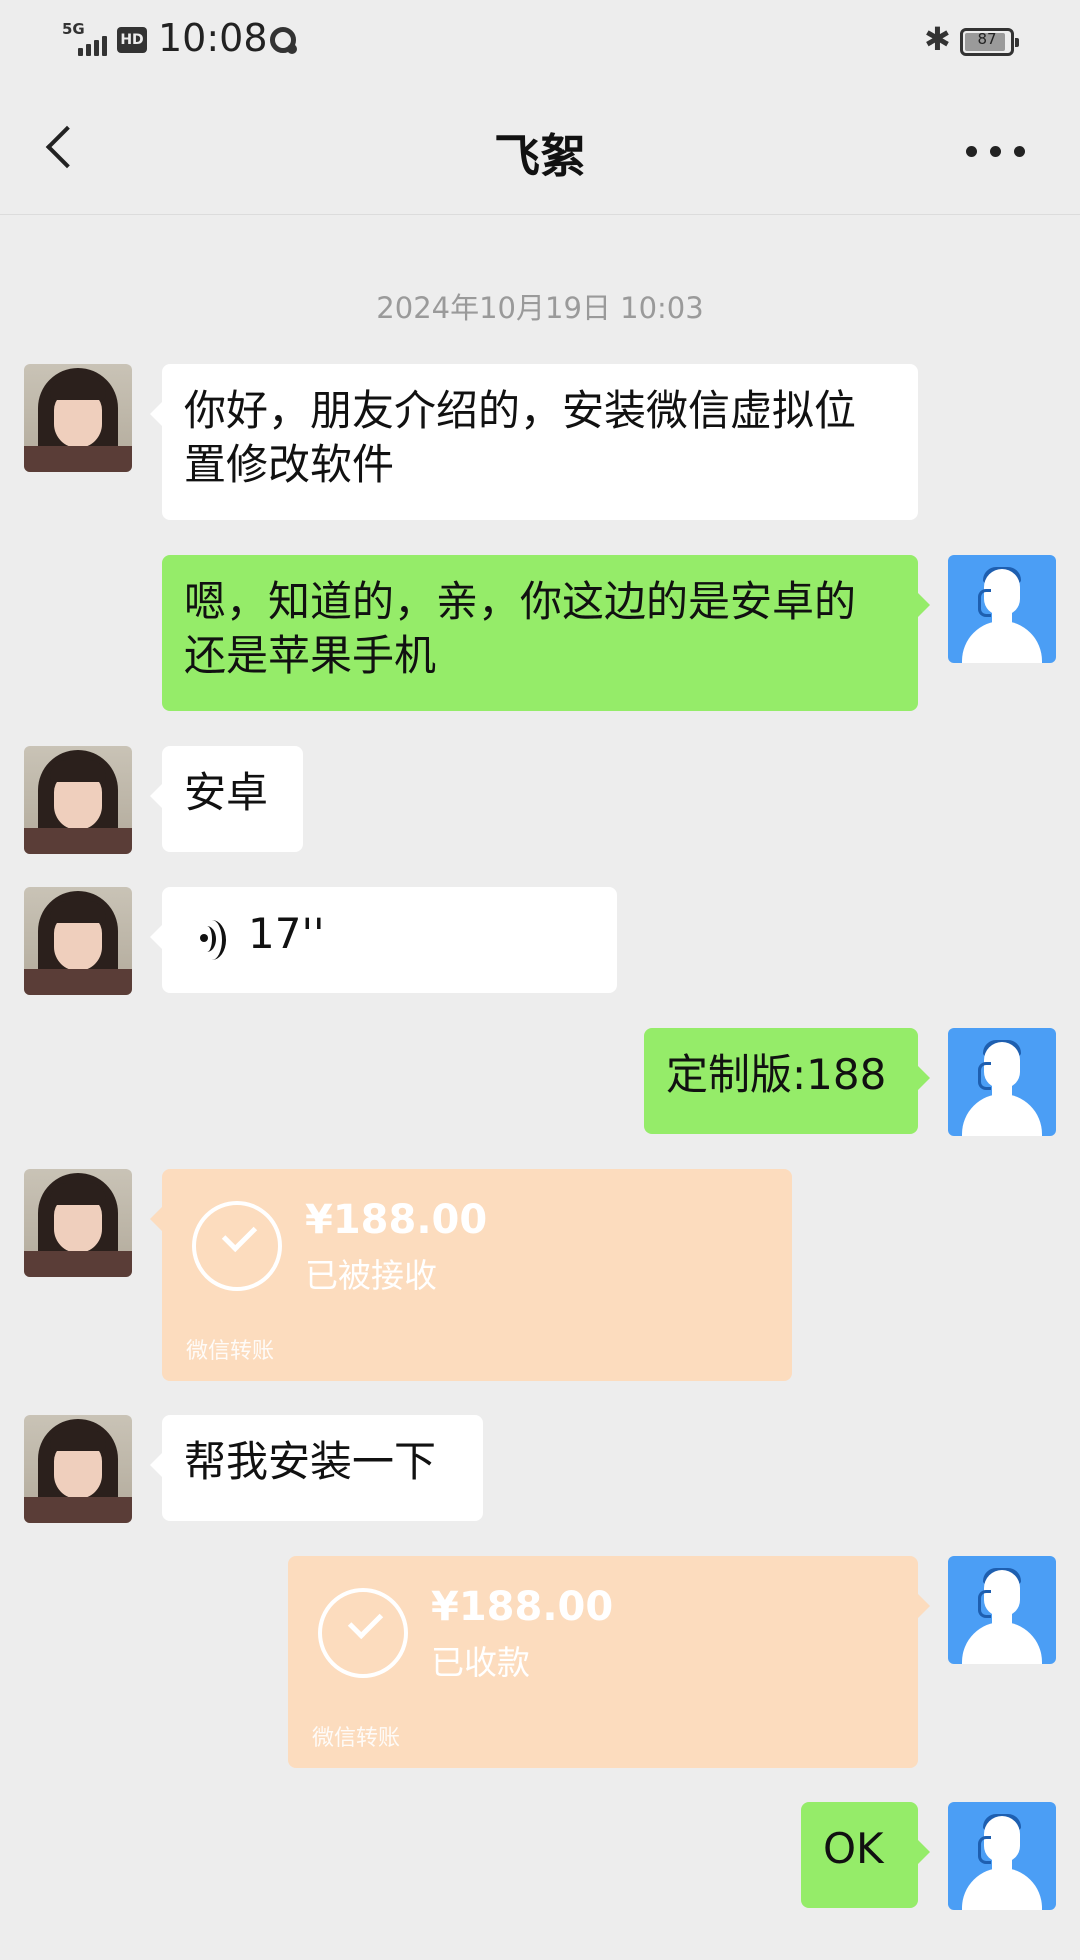 The height and width of the screenshot is (1960, 1080). I want to click on message-bubble-incoming: 你好，朋友介绍的，安装微信虚拟位置修改软件, so click(534, 442).